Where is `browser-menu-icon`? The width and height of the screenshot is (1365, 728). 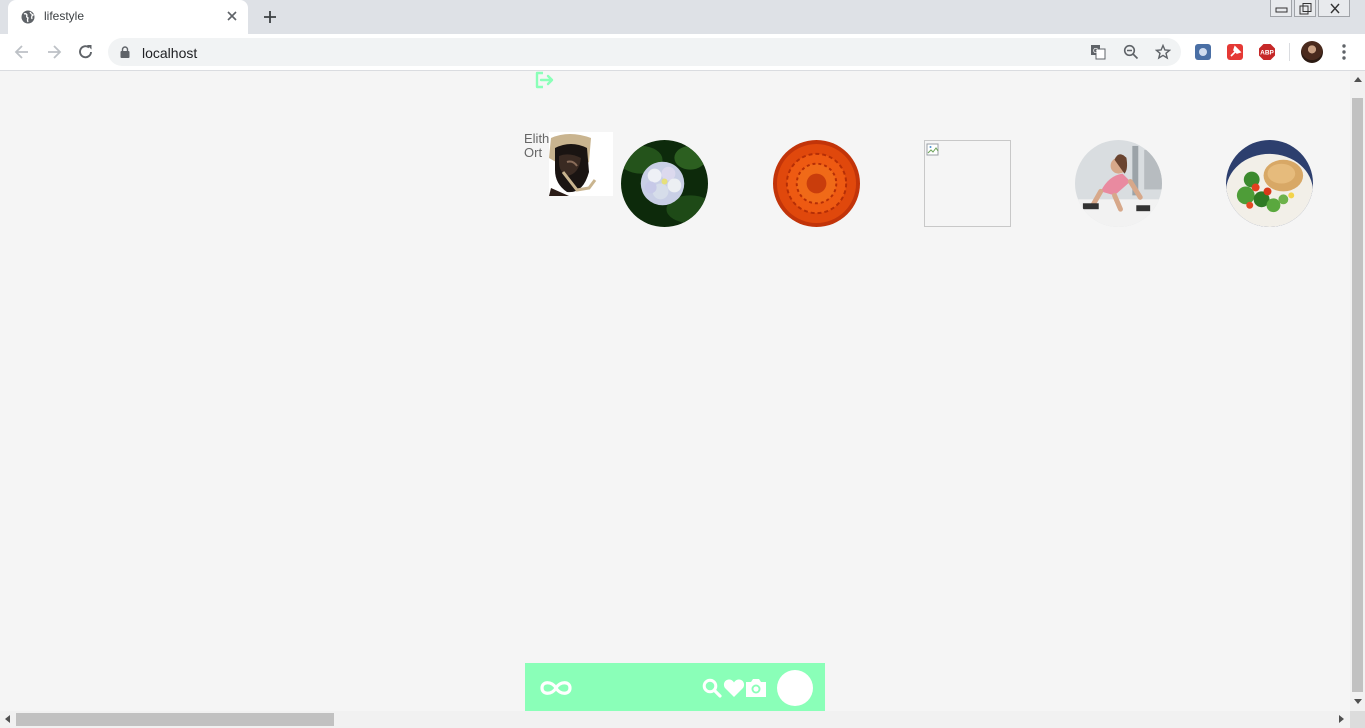 browser-menu-icon is located at coordinates (1344, 52).